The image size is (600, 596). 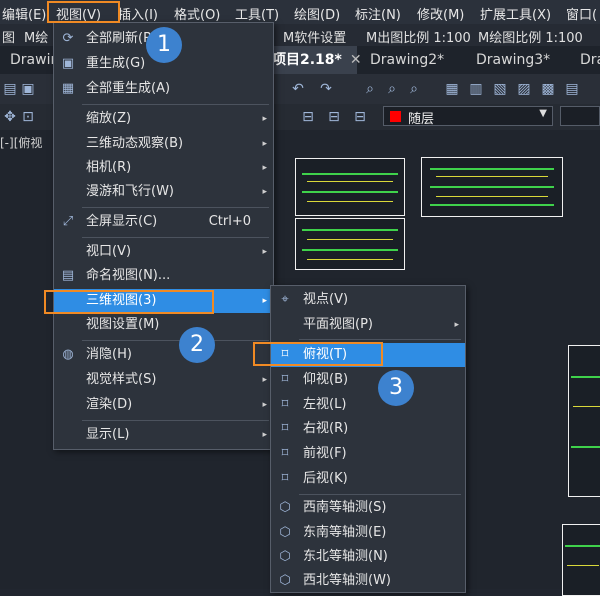 What do you see at coordinates (197, 345) in the screenshot?
I see `step-badge-2: 2` at bounding box center [197, 345].